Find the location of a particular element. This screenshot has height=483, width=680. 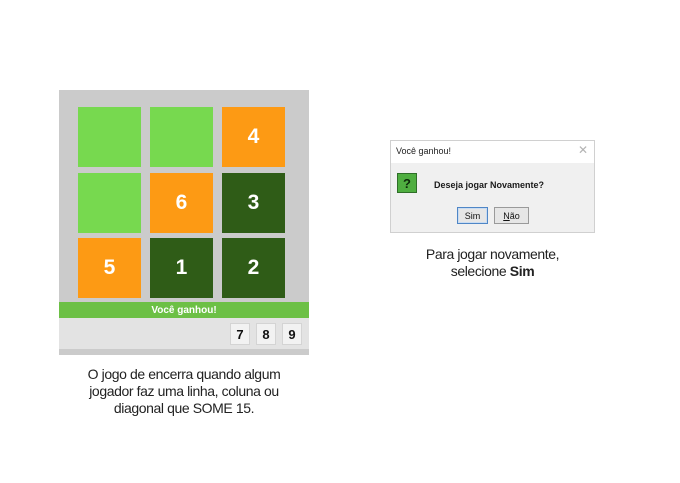

caption-right-bold: Sim is located at coordinates (522, 271).